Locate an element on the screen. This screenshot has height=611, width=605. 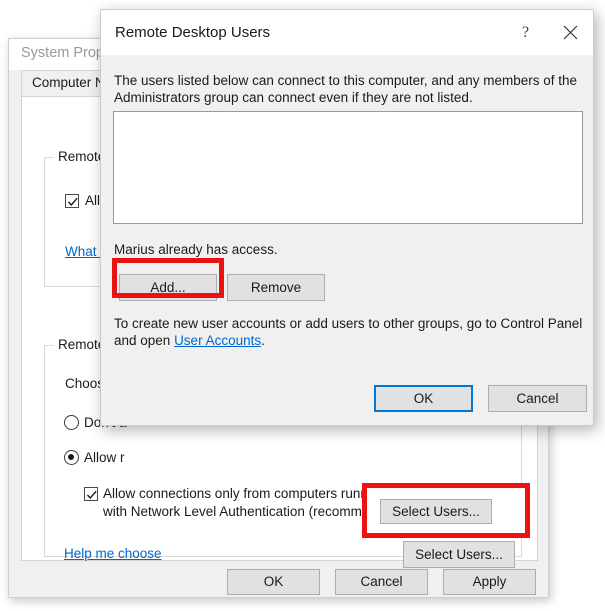
user-accounts-link: User Accounts is located at coordinates (217, 340).